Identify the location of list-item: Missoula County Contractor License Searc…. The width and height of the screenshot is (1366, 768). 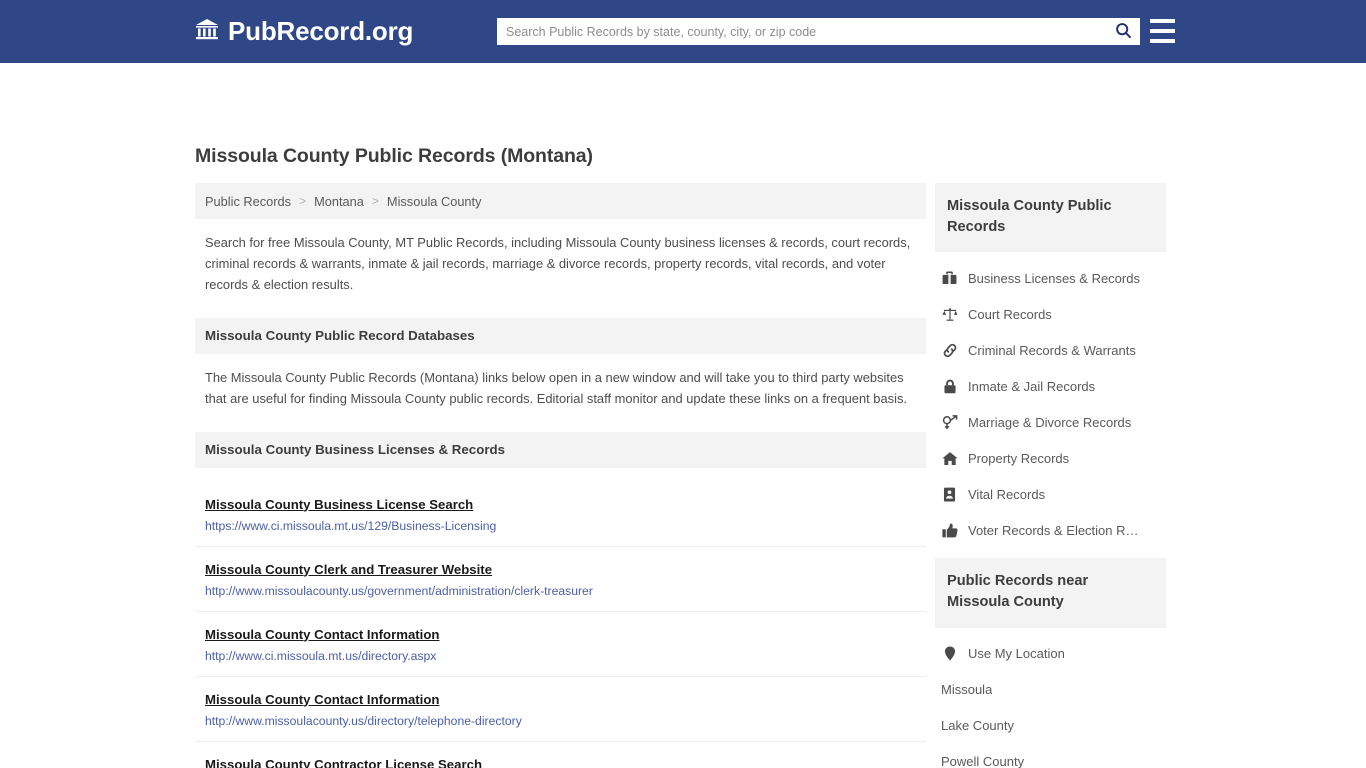
(560, 755).